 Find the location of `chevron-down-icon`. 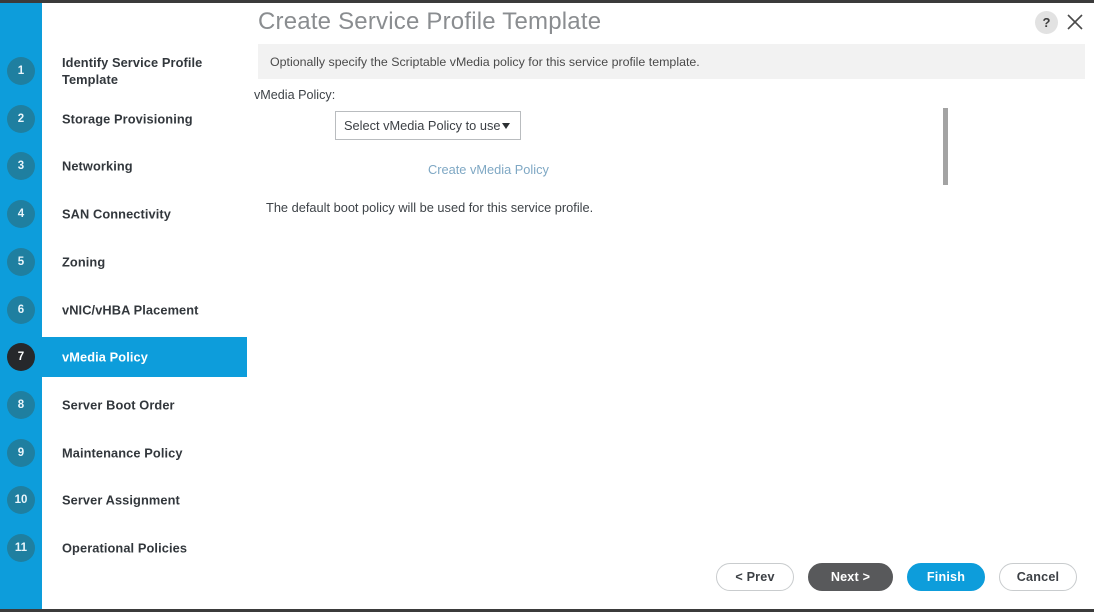

chevron-down-icon is located at coordinates (506, 125).